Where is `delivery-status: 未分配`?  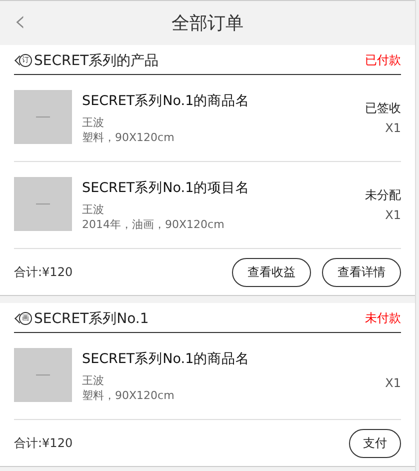
delivery-status: 未分配 is located at coordinates (383, 195).